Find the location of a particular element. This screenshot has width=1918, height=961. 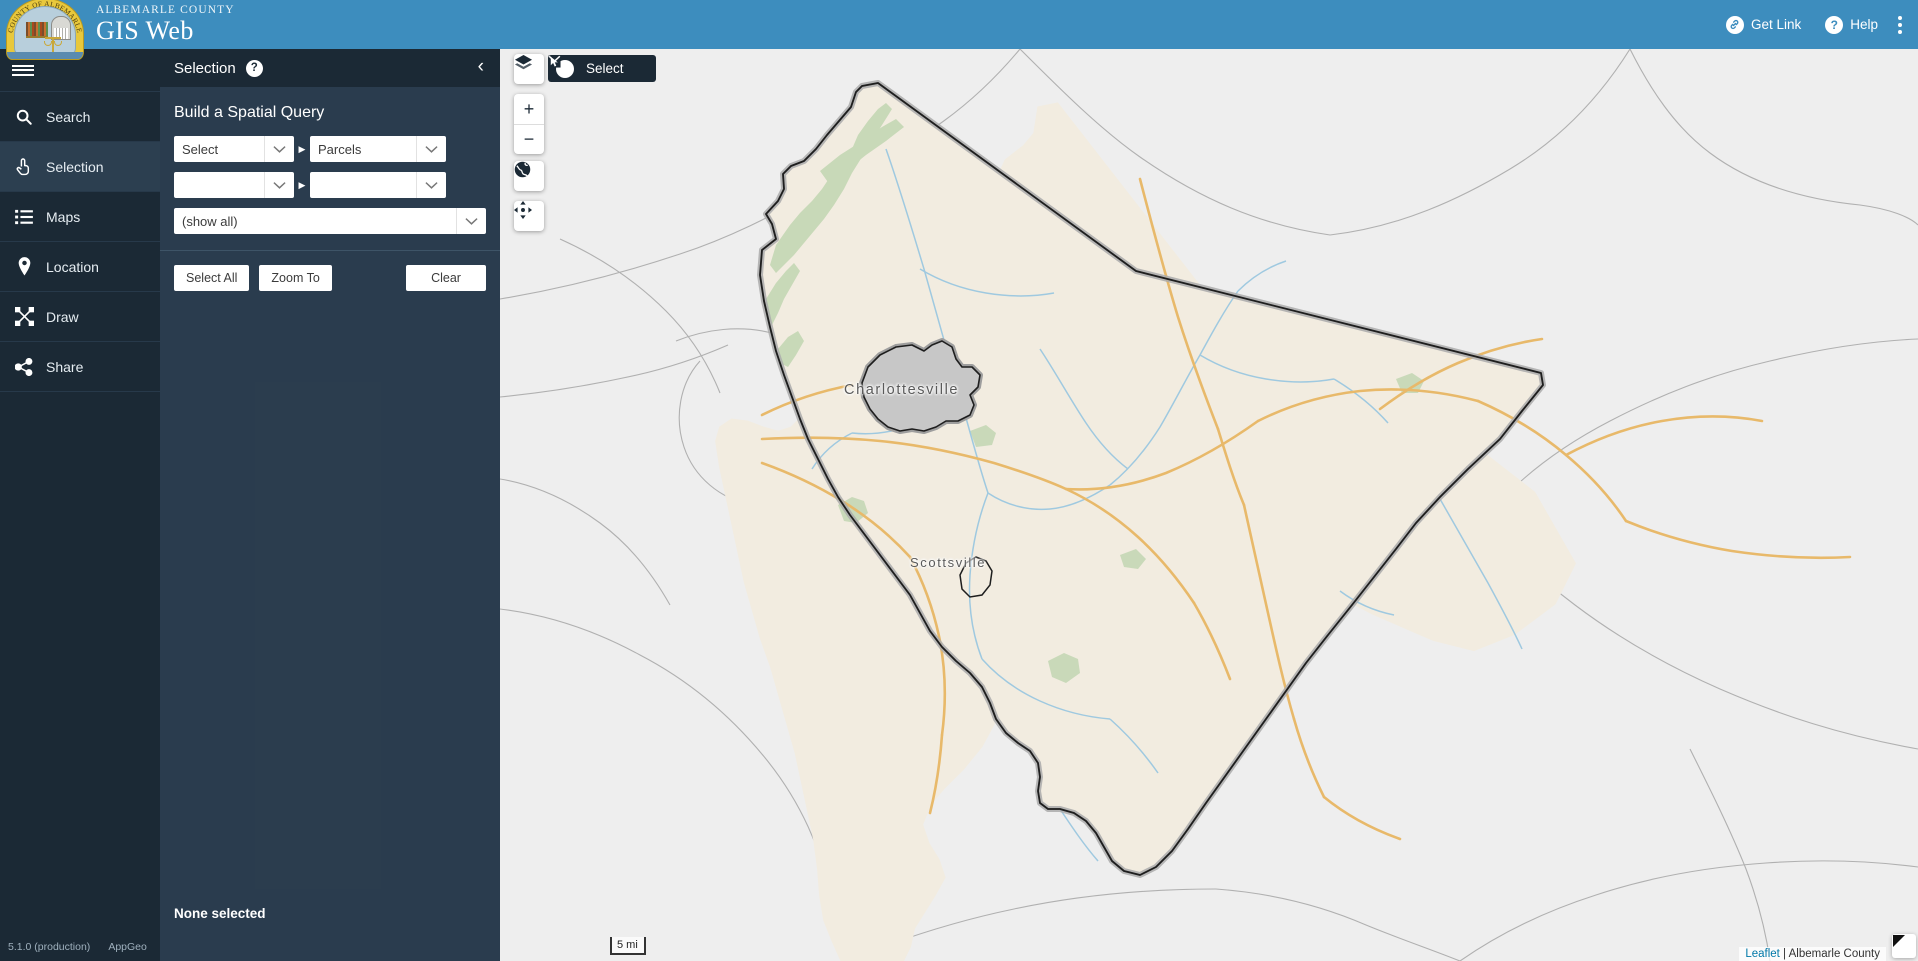

map-attribution: Leaflet | Albemarle County is located at coordinates (1812, 954).